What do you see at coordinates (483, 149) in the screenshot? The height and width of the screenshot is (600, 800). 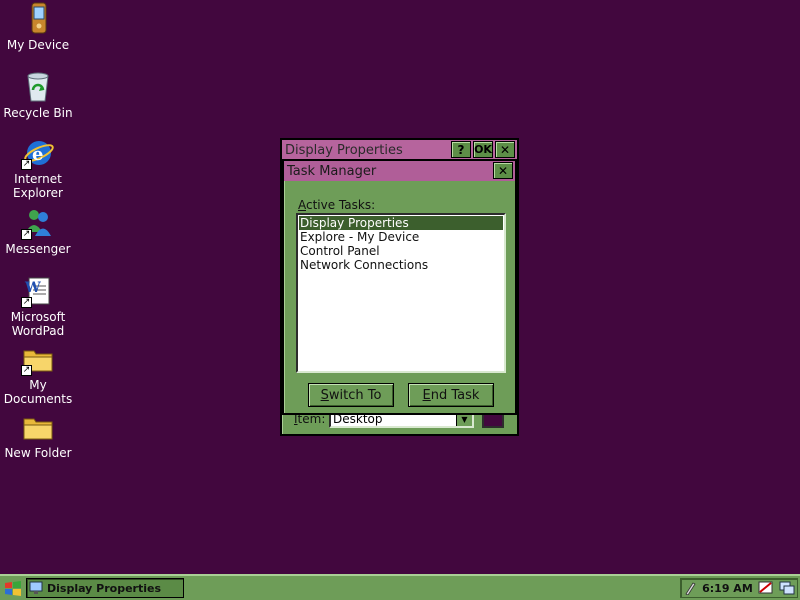 I see `ok-button: OK` at bounding box center [483, 149].